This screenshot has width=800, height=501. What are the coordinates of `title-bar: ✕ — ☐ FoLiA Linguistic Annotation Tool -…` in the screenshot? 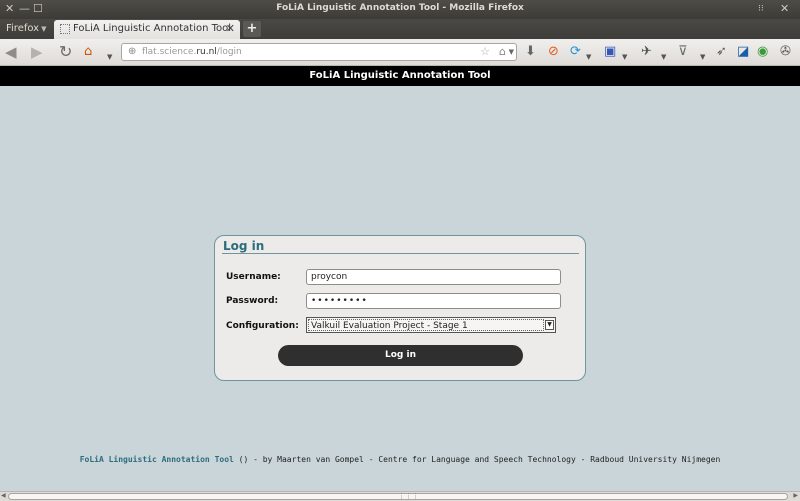 It's located at (400, 9).